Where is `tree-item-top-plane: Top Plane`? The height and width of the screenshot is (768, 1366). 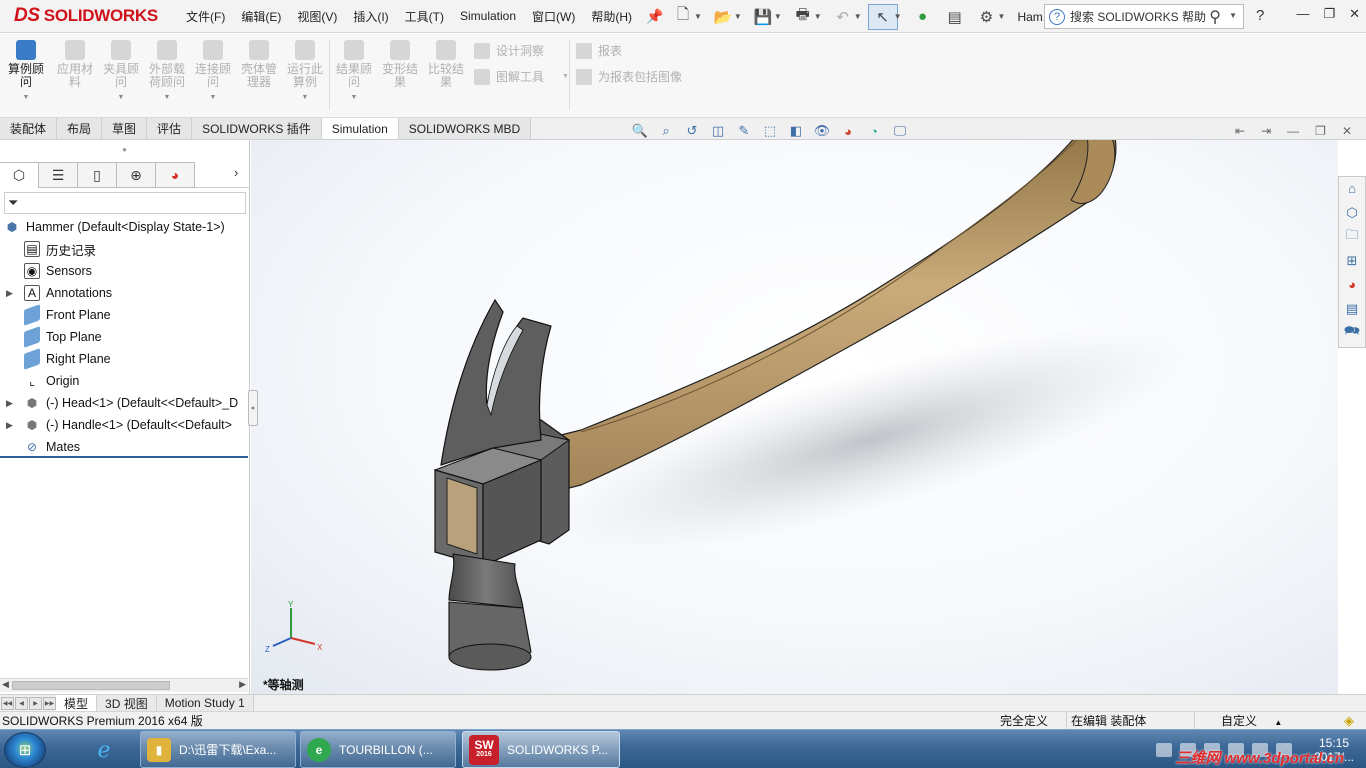
tree-item-top-plane: Top Plane is located at coordinates (125, 337).